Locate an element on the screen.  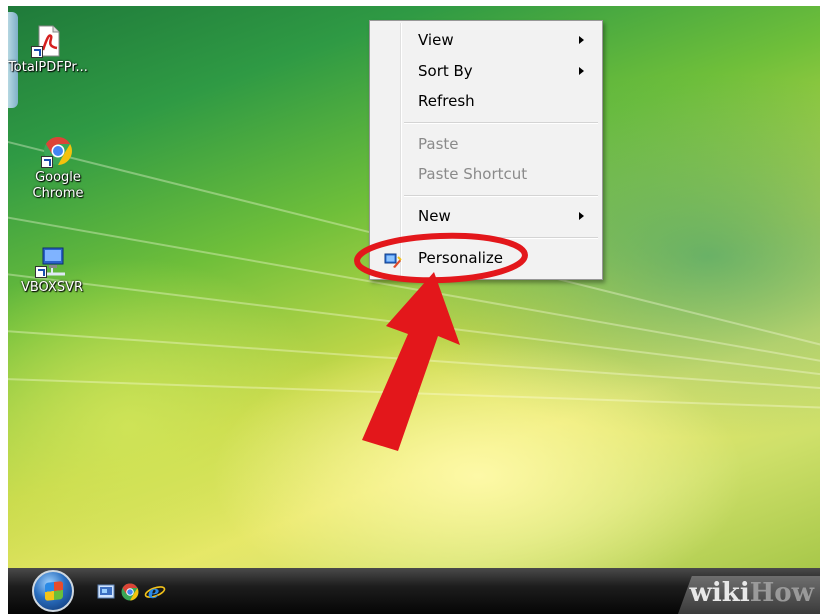
wikihow-watermark: wikiHow is located at coordinates (751, 593).